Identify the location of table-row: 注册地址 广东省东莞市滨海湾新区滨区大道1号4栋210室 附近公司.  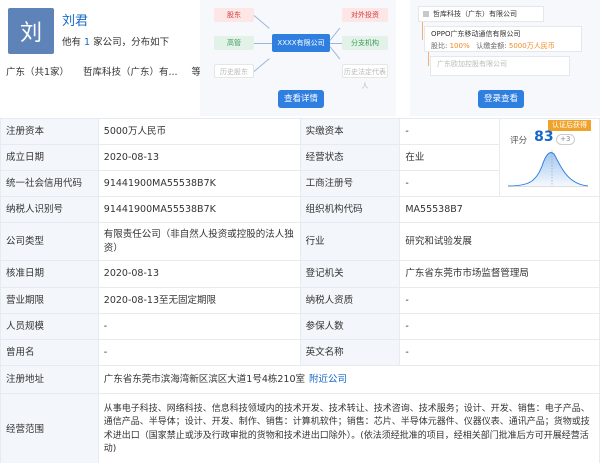
(300, 379).